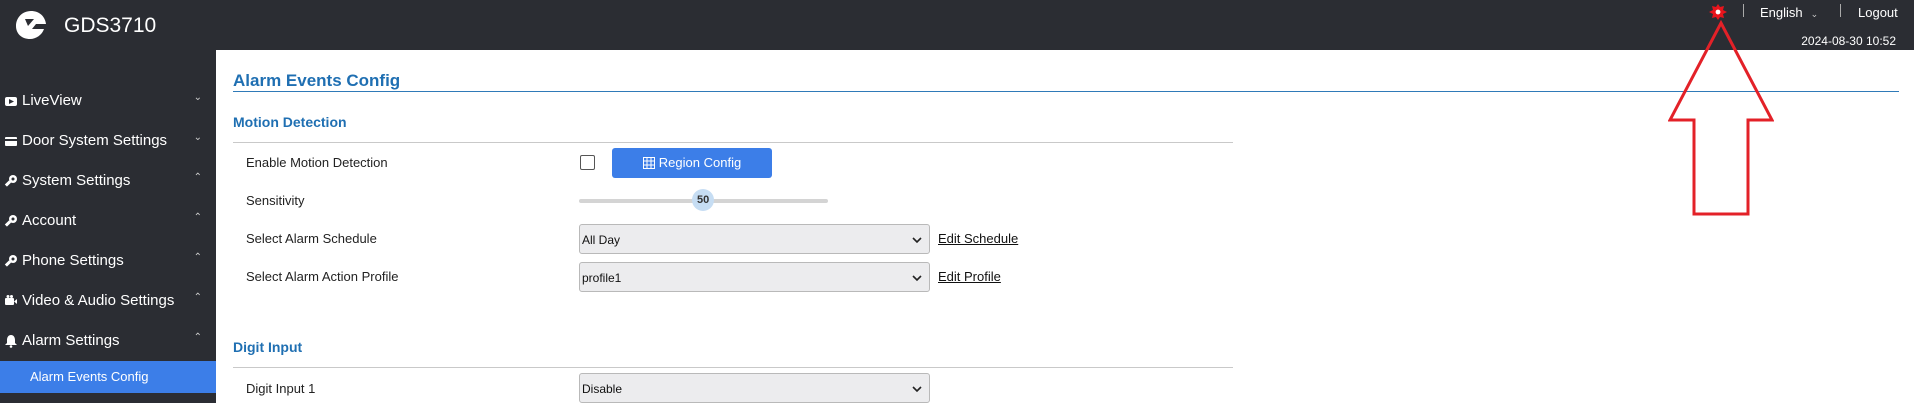 This screenshot has width=1914, height=403. Describe the element at coordinates (754, 388) in the screenshot. I see `digit-input-1-select: Disable` at that location.